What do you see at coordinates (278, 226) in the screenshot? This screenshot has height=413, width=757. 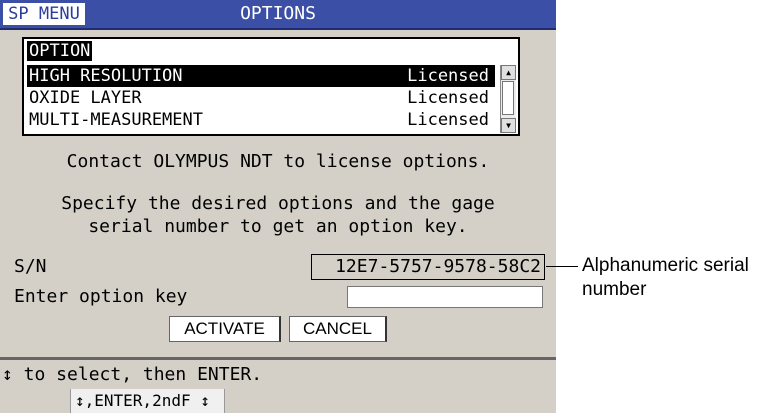 I see `specify-message-line2: serial number to get an option key.` at bounding box center [278, 226].